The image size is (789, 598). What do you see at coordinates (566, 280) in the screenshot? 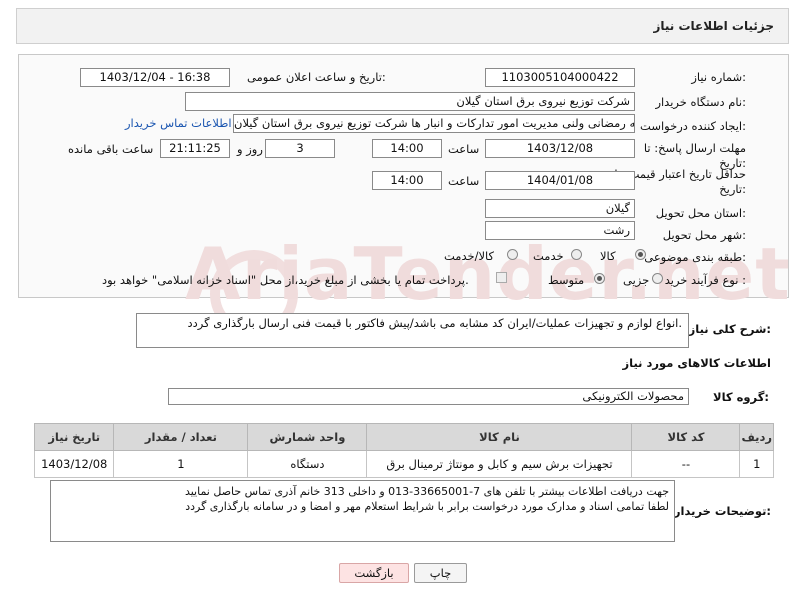
I see `process-option-medium: متوسط` at bounding box center [566, 280].